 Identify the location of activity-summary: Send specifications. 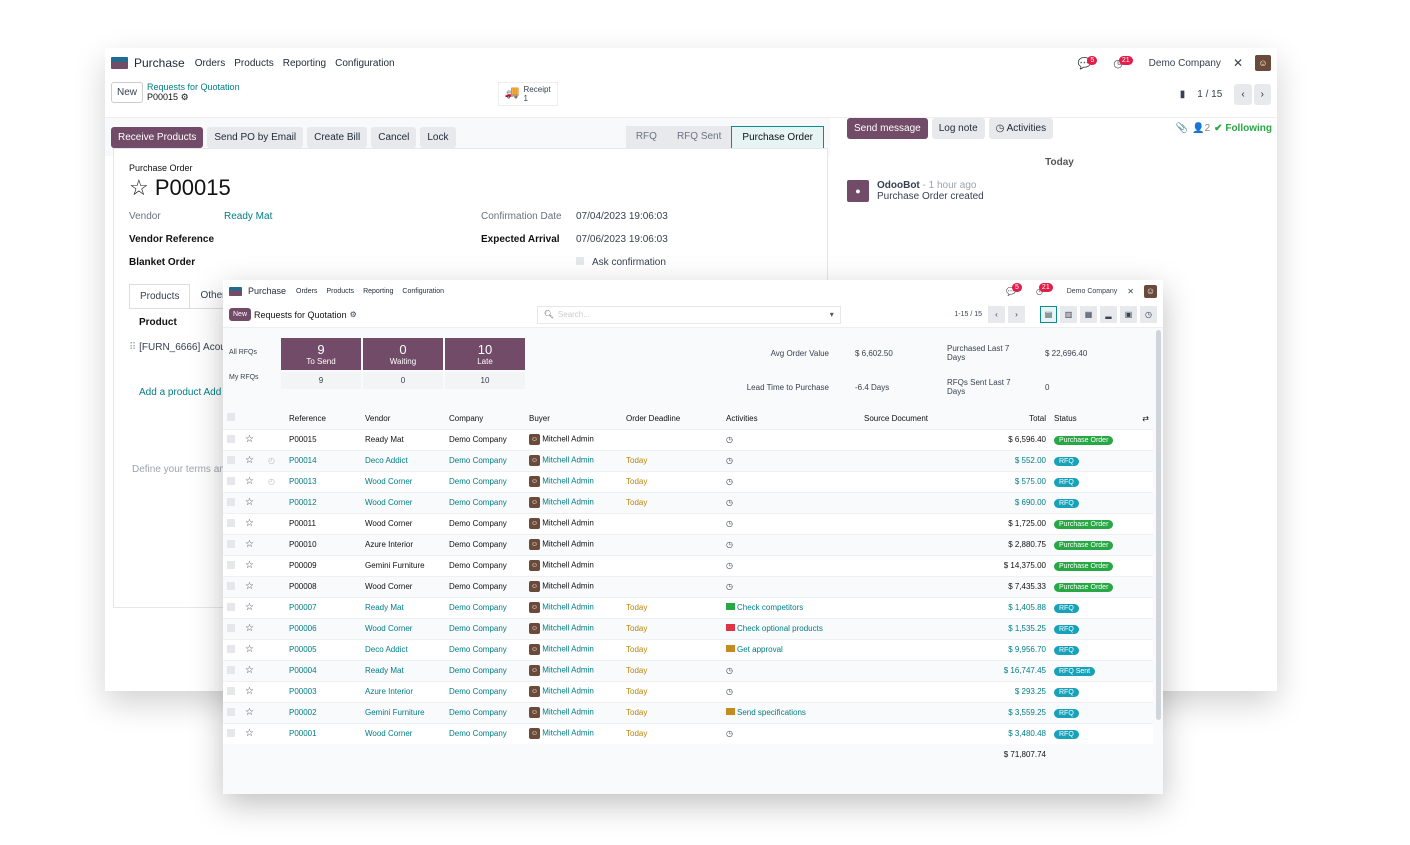
(771, 712).